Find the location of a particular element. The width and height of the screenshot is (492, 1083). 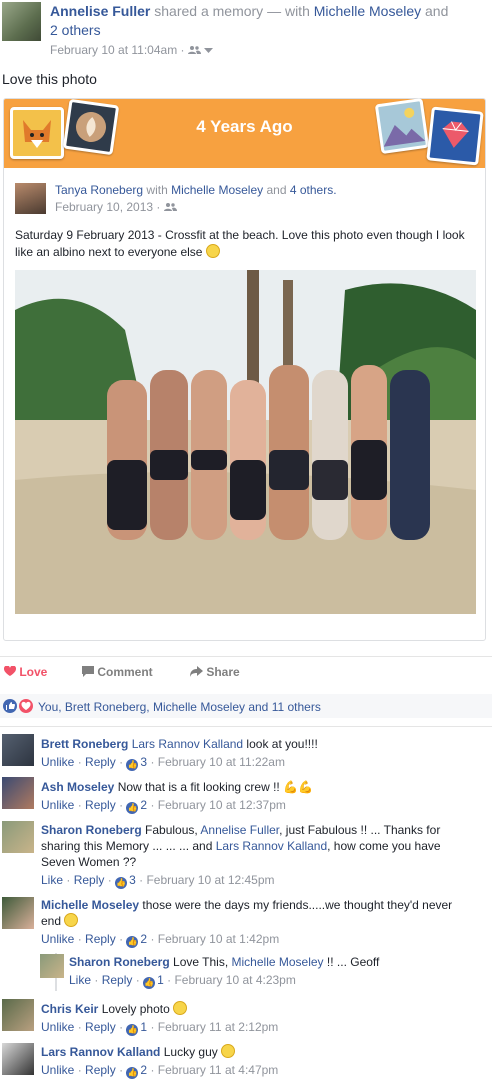

comment-icon is located at coordinates (88, 671).